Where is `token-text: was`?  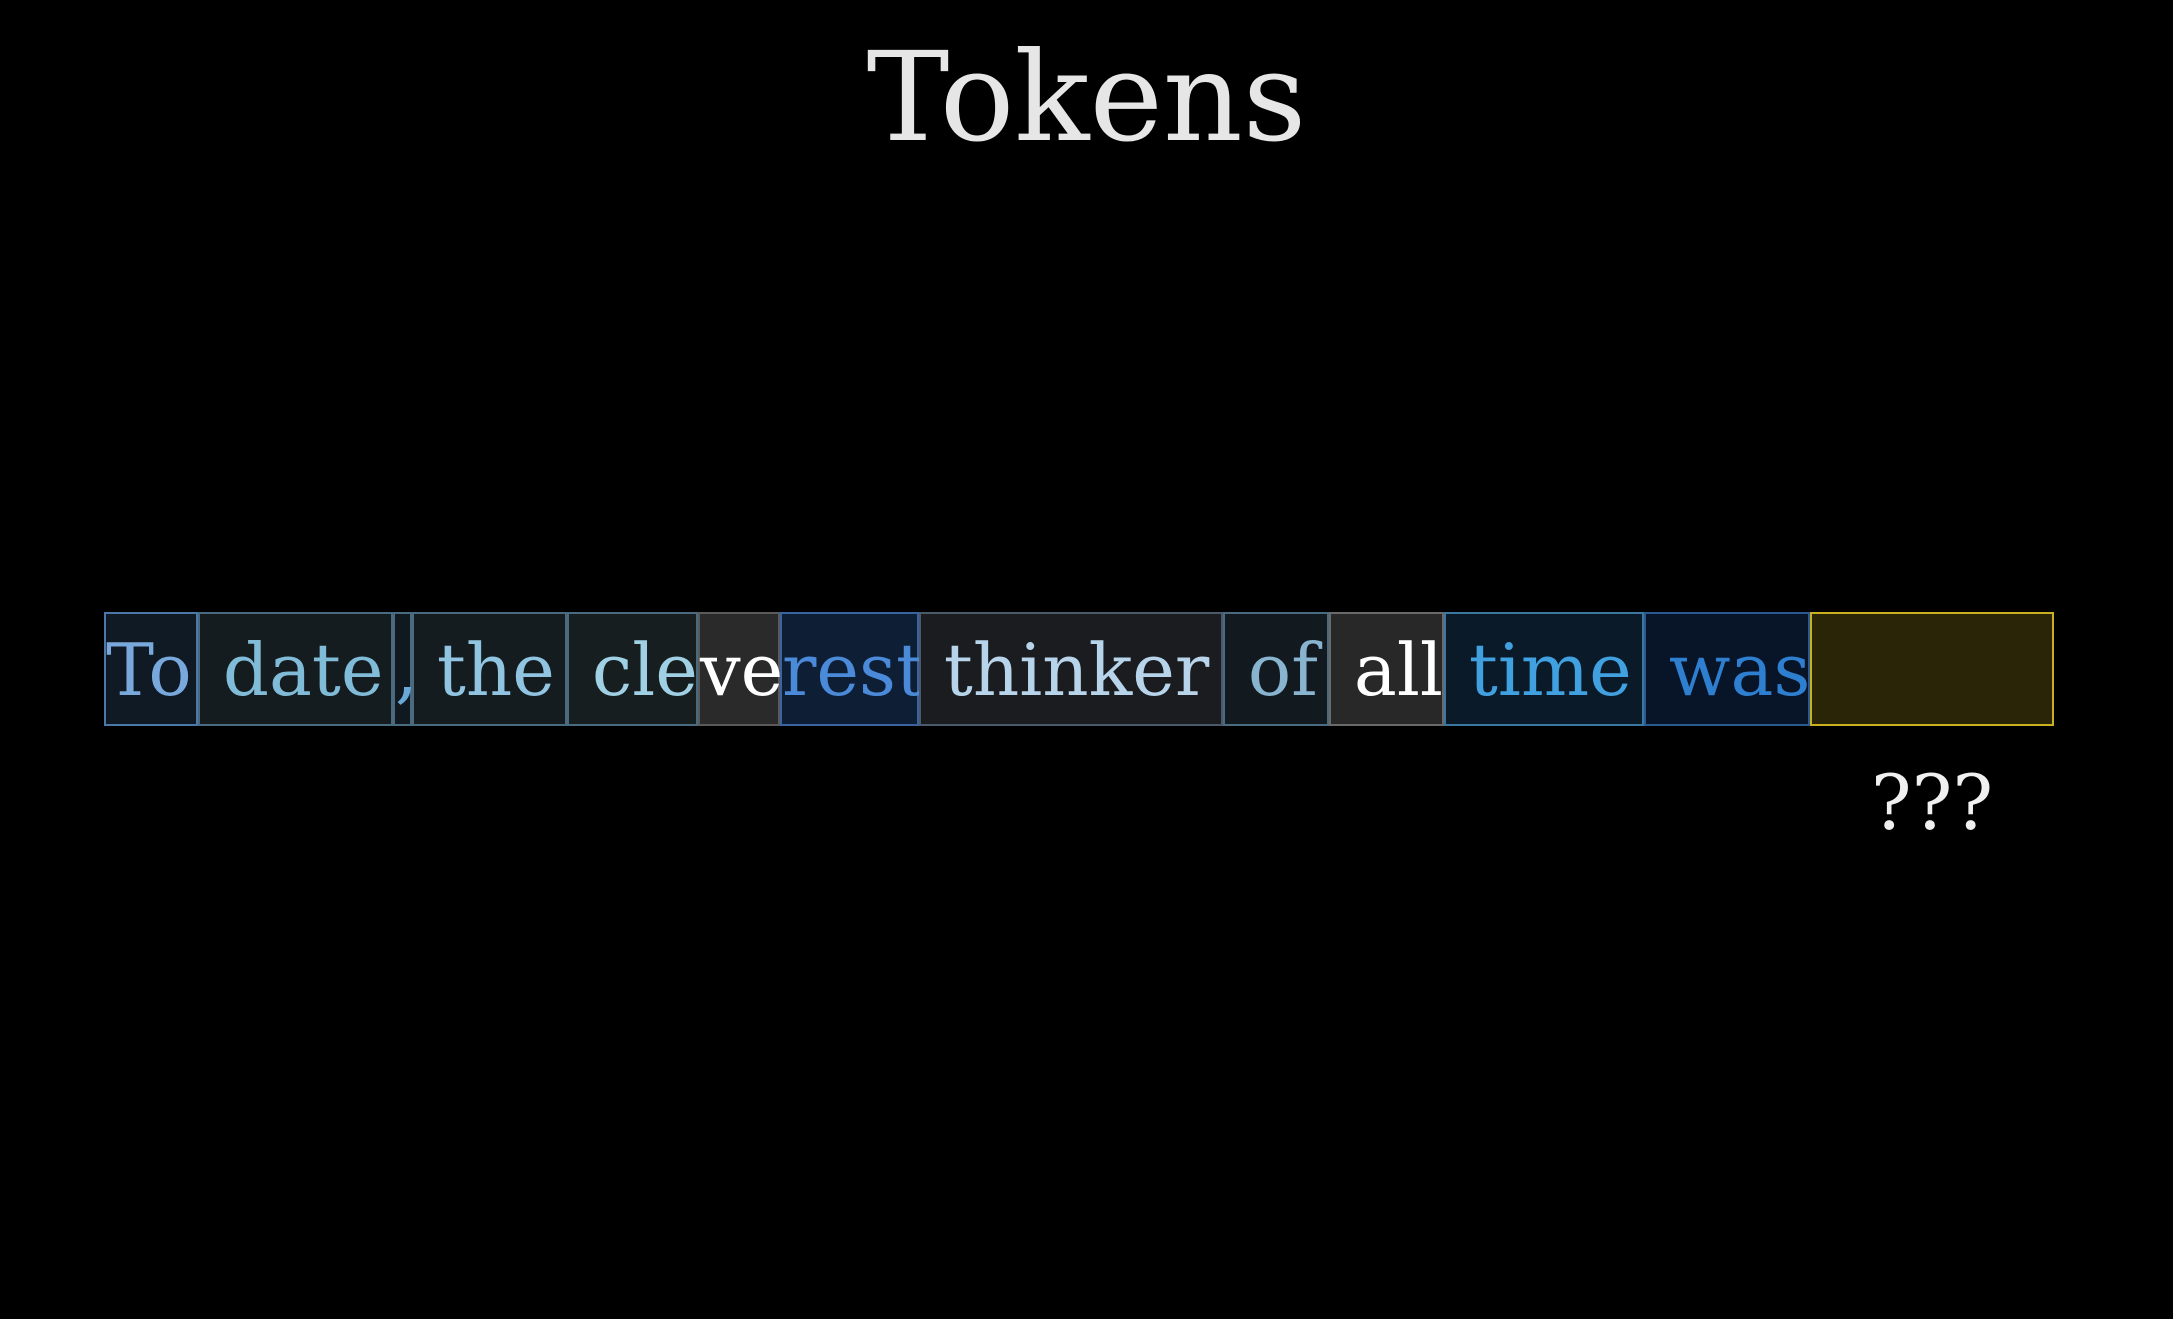 token-text: was is located at coordinates (1728, 670).